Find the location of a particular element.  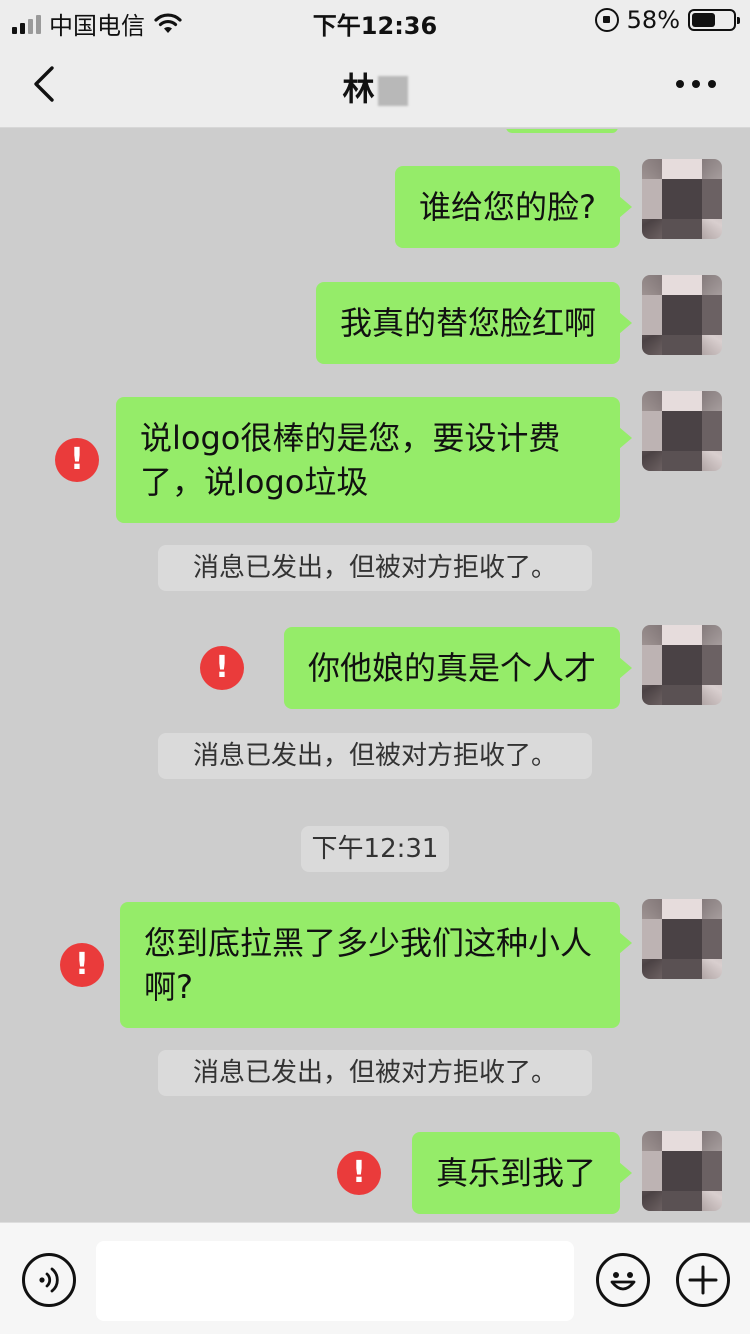

nav-bar: 林 is located at coordinates (375, 84).